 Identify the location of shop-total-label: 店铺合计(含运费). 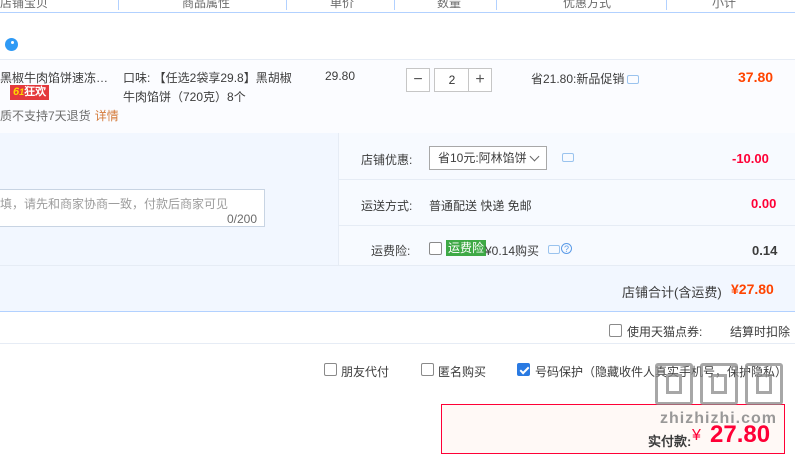
(672, 292).